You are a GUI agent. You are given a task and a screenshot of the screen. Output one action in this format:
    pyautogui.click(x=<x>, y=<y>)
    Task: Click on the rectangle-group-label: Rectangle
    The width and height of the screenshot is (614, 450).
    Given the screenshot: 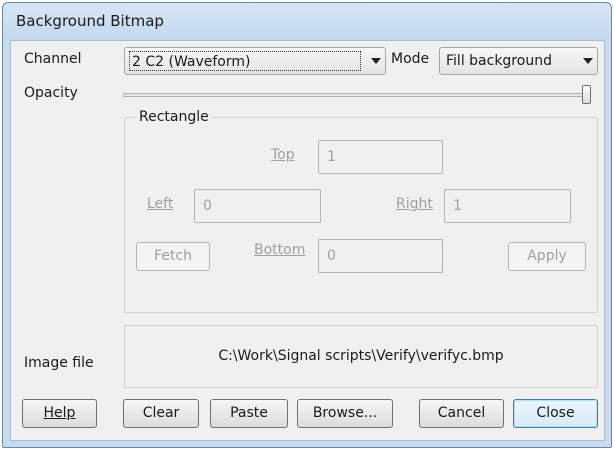 What is the action you would take?
    pyautogui.click(x=174, y=117)
    